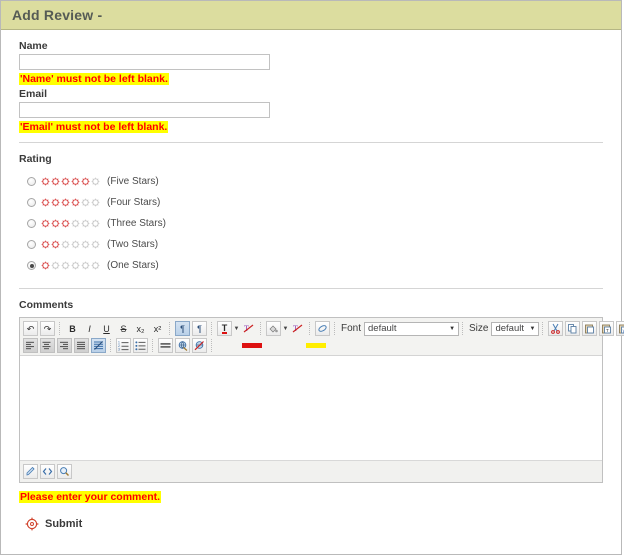 This screenshot has width=624, height=557. What do you see at coordinates (47, 328) in the screenshot?
I see `redo-icon: ↷` at bounding box center [47, 328].